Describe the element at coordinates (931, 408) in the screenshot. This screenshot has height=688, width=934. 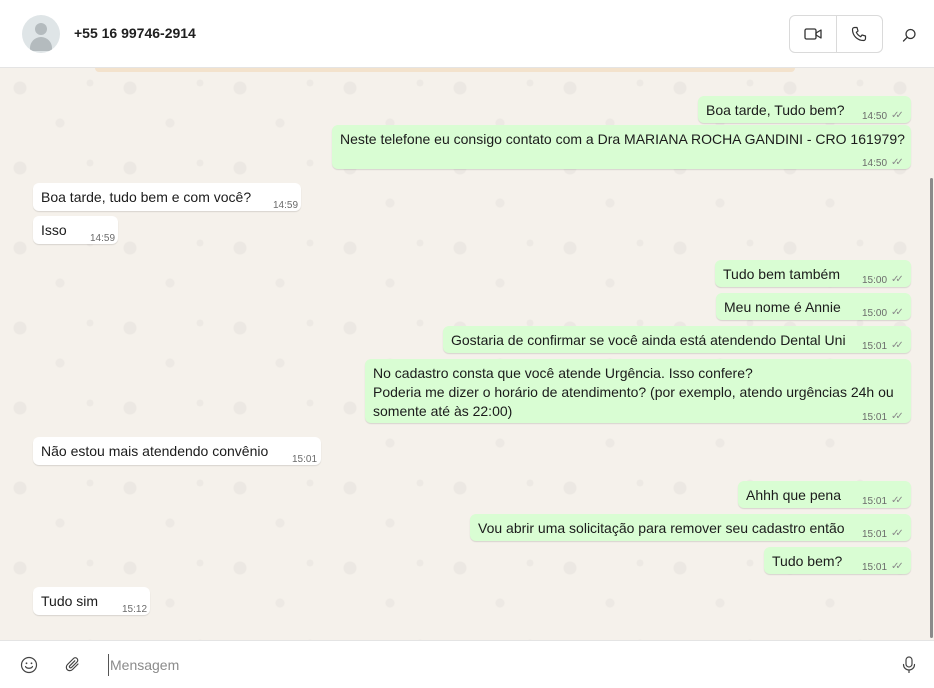
I see `scrollbar` at that location.